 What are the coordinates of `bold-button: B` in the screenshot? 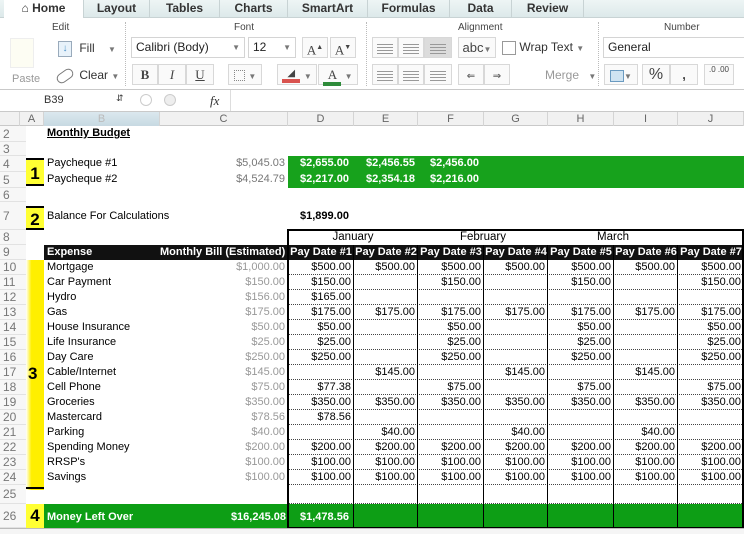 It's located at (145, 74).